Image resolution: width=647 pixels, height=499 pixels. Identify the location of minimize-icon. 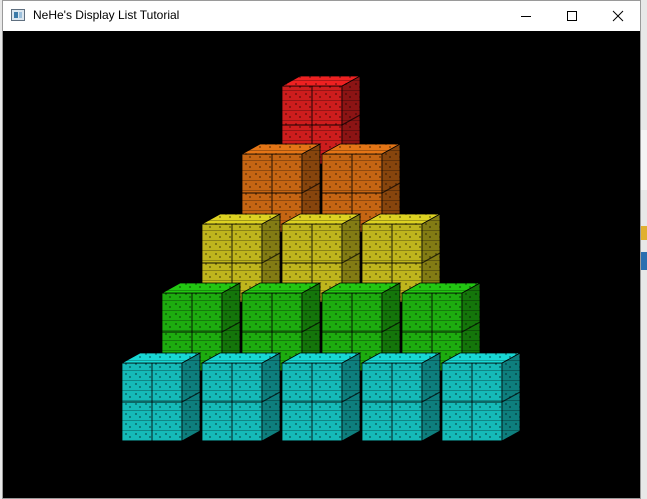
(526, 16).